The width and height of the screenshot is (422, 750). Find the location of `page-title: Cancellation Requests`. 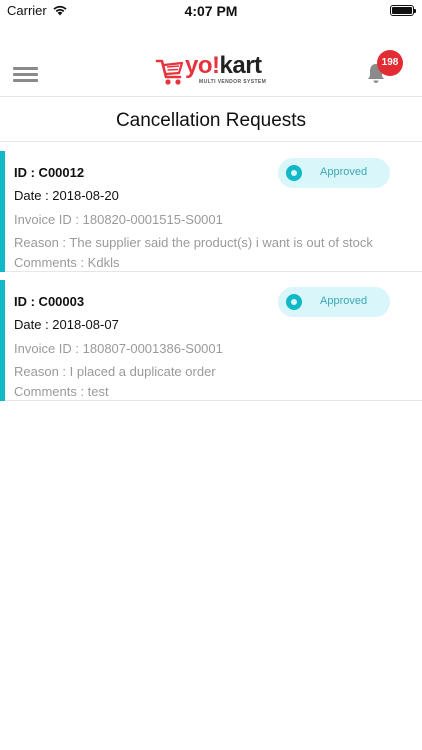

page-title: Cancellation Requests is located at coordinates (211, 120).